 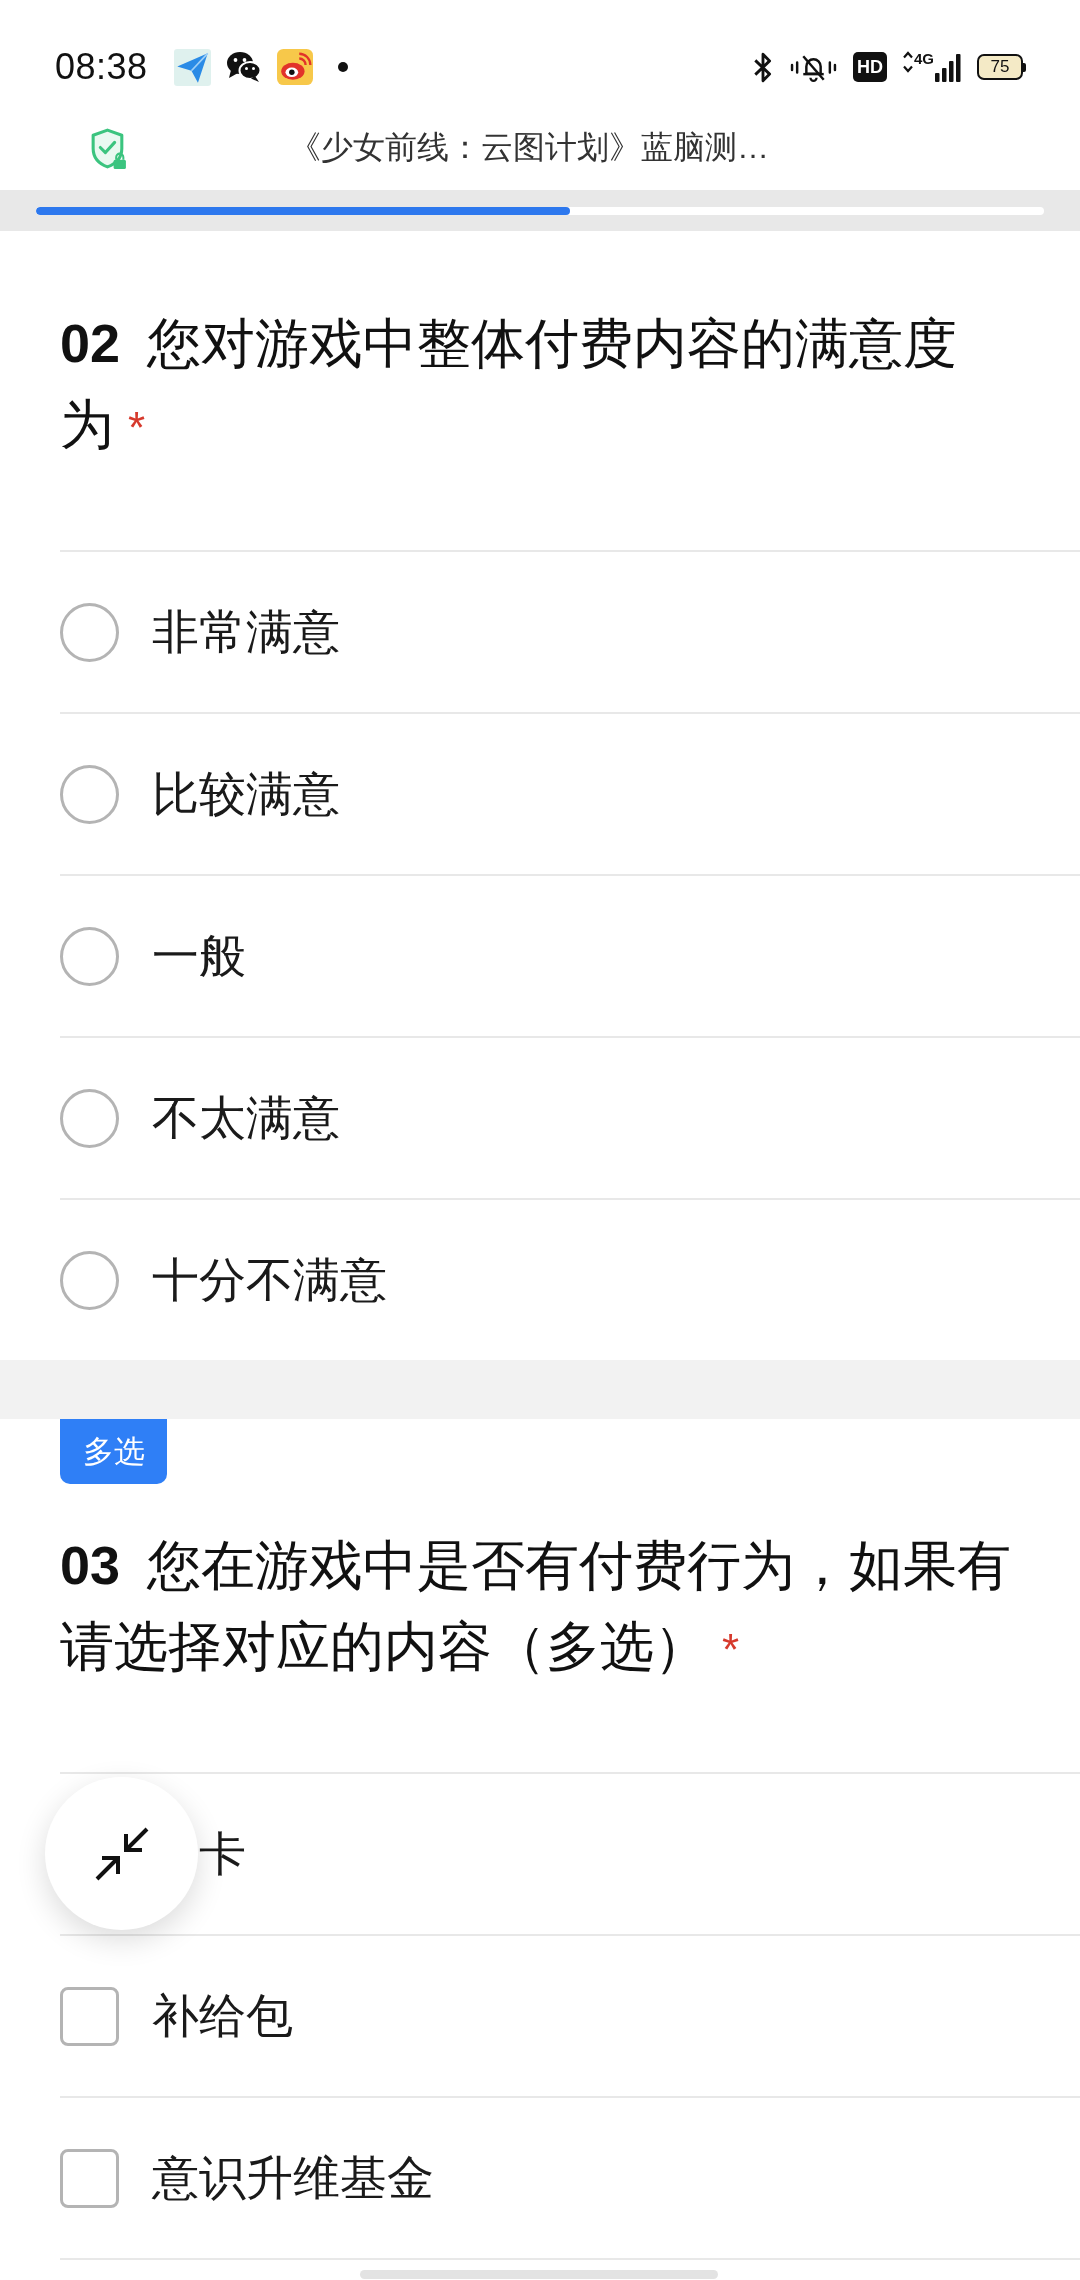 I want to click on option-label: 意识升维基金, so click(x=293, y=2178).